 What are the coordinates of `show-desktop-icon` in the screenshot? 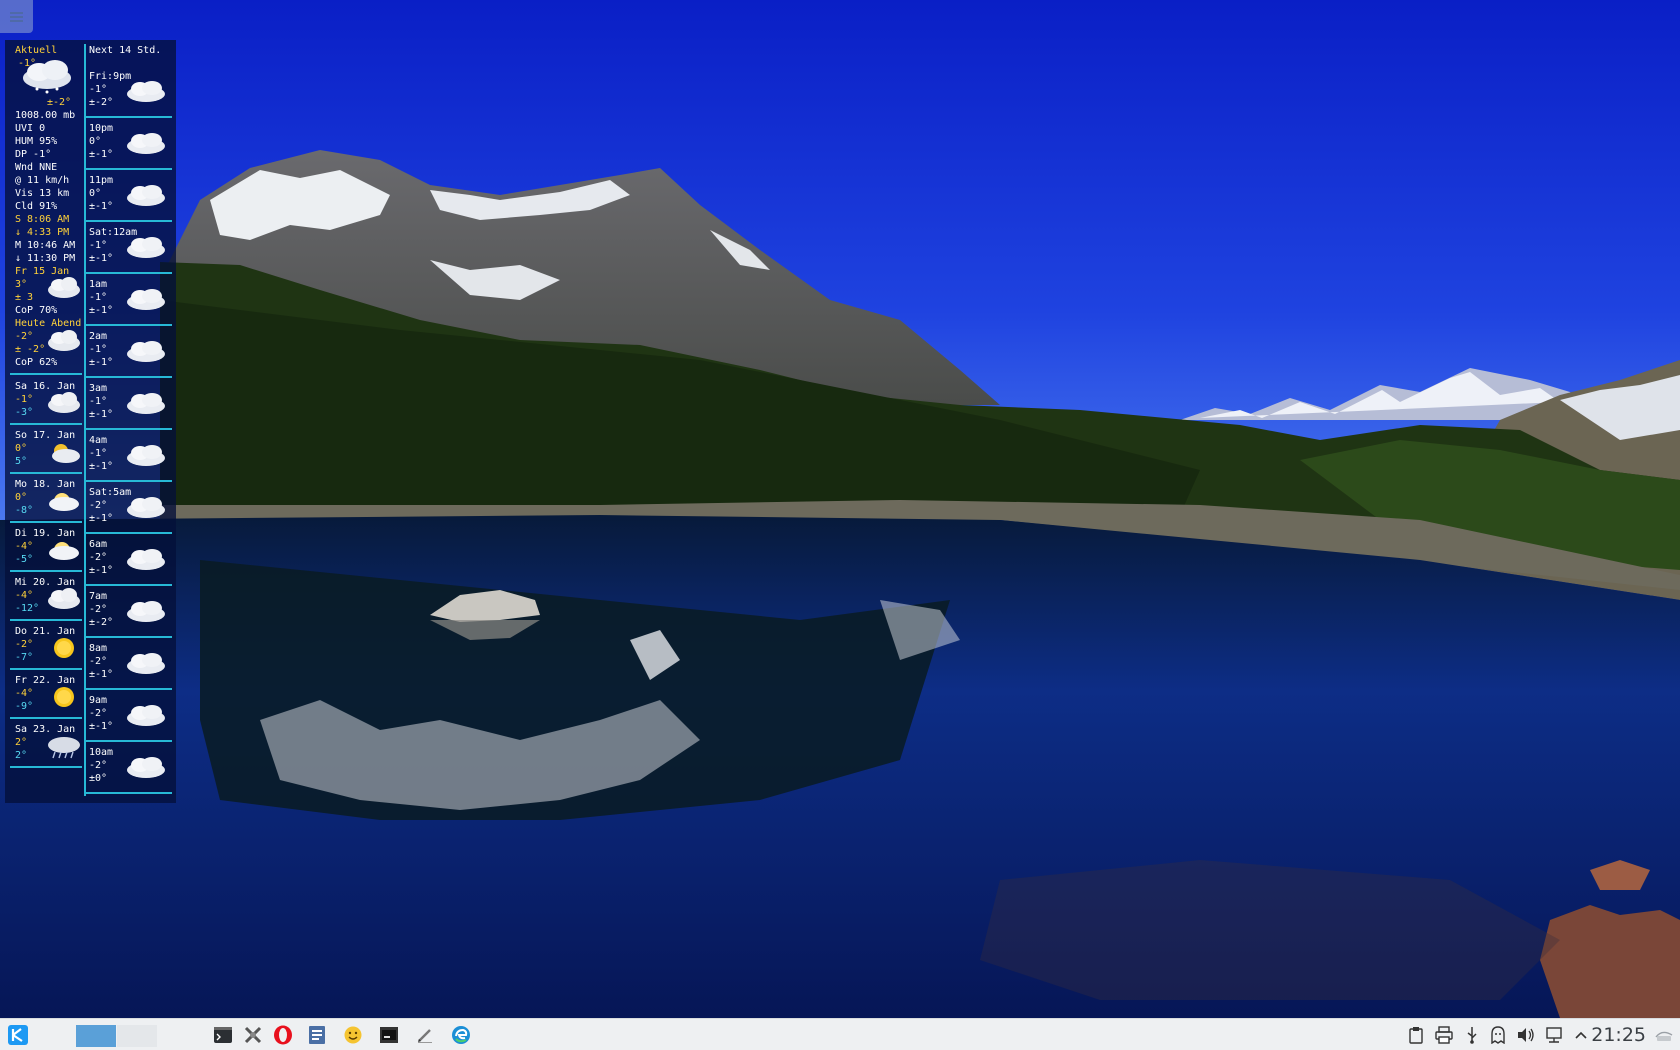 It's located at (1664, 1036).